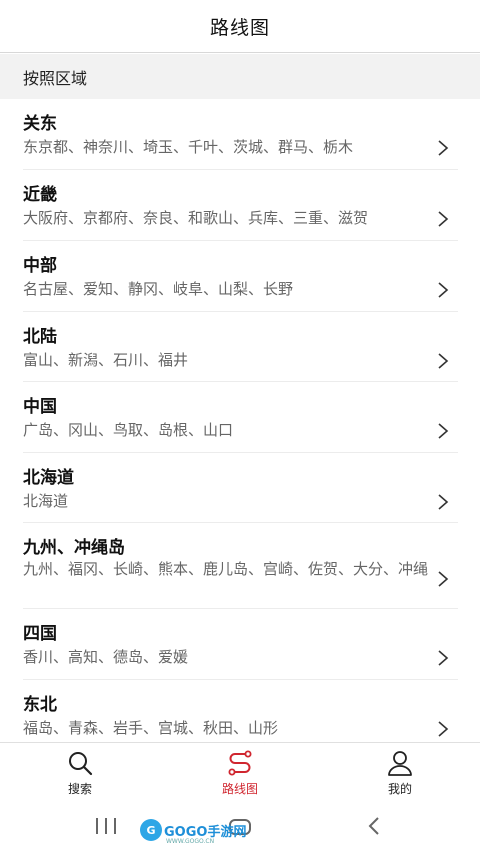 The height and width of the screenshot is (853, 480). I want to click on region-prefectures: 大阪府、京都府、奈良、和歌山、兵库、三重、滋贺, so click(196, 218).